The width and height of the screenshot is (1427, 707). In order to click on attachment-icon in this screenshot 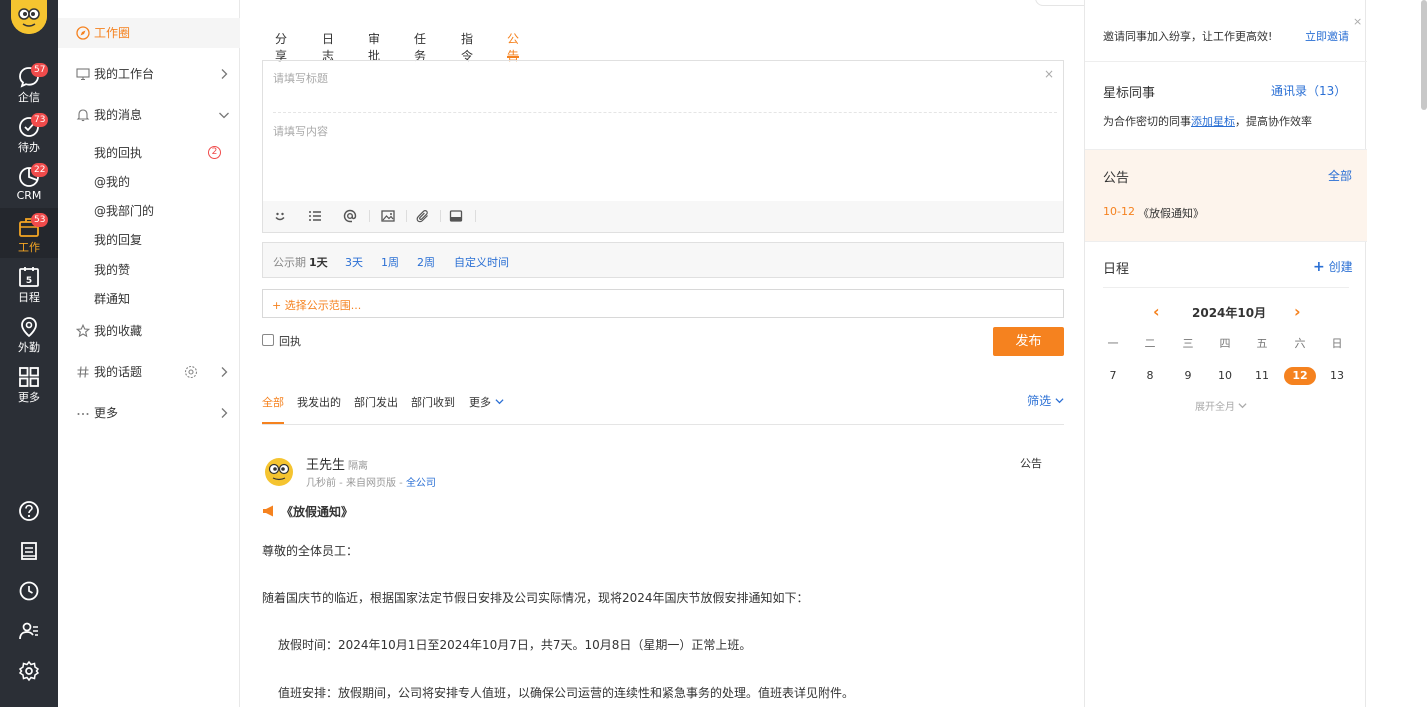, I will do `click(423, 216)`.